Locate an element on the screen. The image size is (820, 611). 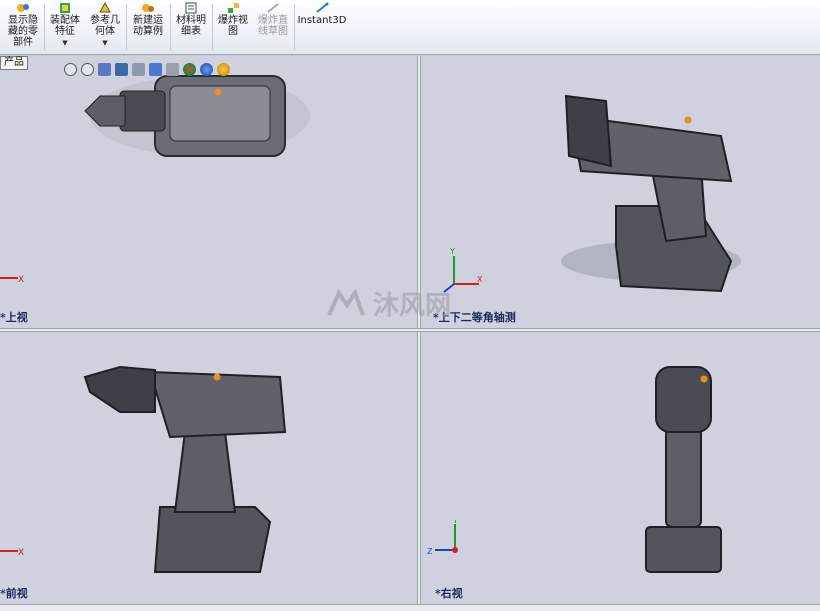
new-motion-study-button: 新建运 动算例 is located at coordinates (148, 27).